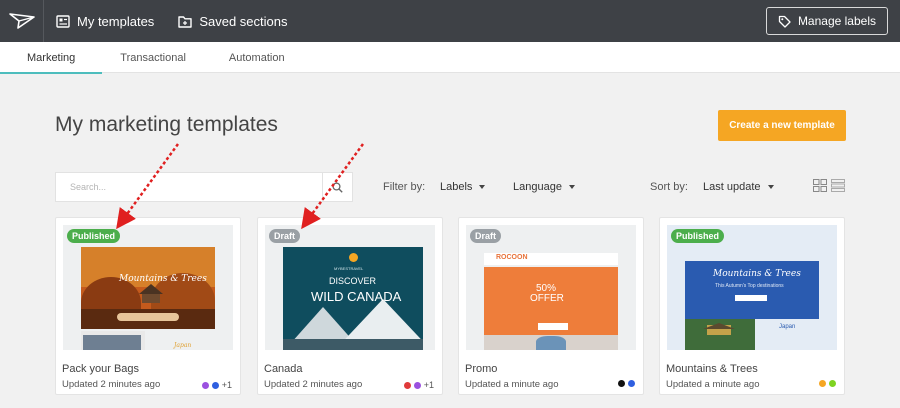 Image resolution: width=900 pixels, height=408 pixels. Describe the element at coordinates (350, 287) in the screenshot. I see `template-thumbnail: Draft MYBESTRAVEL DISCOVER WILD CANADA` at that location.